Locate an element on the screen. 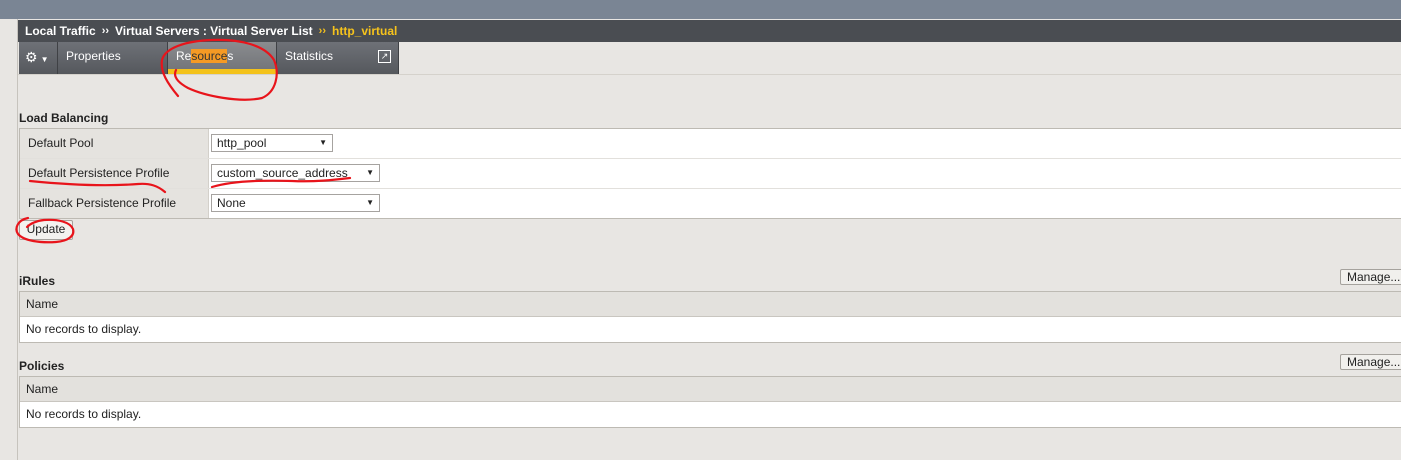 The width and height of the screenshot is (1401, 460). policies-name-header: Name is located at coordinates (710, 389).